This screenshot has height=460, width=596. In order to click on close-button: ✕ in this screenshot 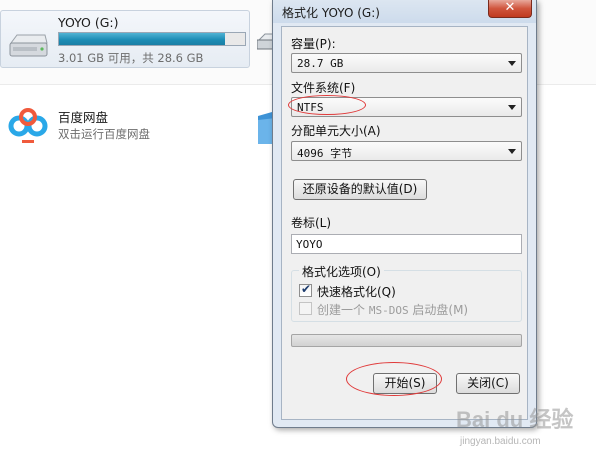, I will do `click(510, 9)`.